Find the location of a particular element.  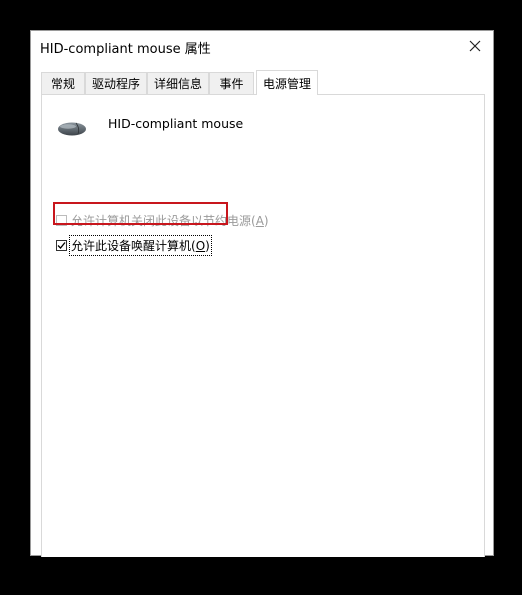

close-icon is located at coordinates (475, 46).